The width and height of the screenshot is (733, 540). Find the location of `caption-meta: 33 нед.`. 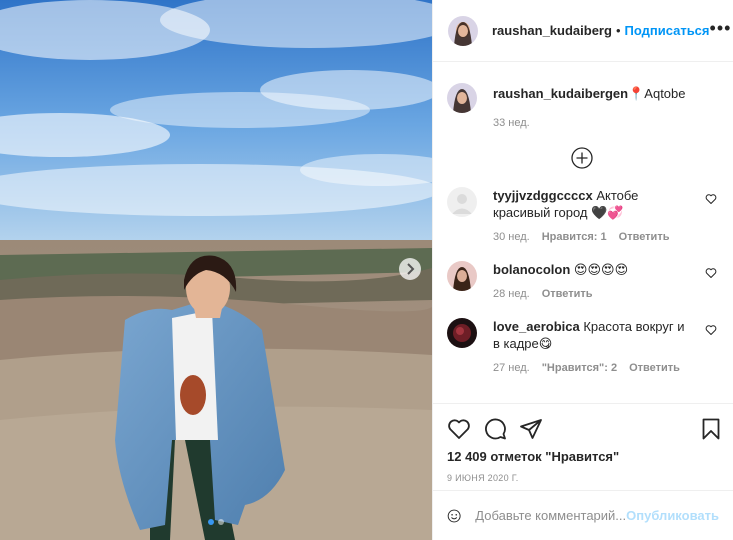

caption-meta: 33 нед. is located at coordinates (589, 123).